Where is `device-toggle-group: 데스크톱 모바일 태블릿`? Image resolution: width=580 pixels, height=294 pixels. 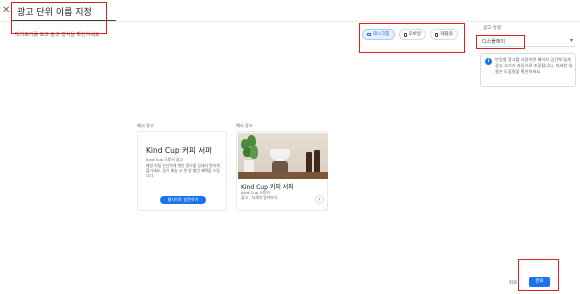
device-toggle-group: 데스크톱 모바일 태블릿 is located at coordinates (410, 34).